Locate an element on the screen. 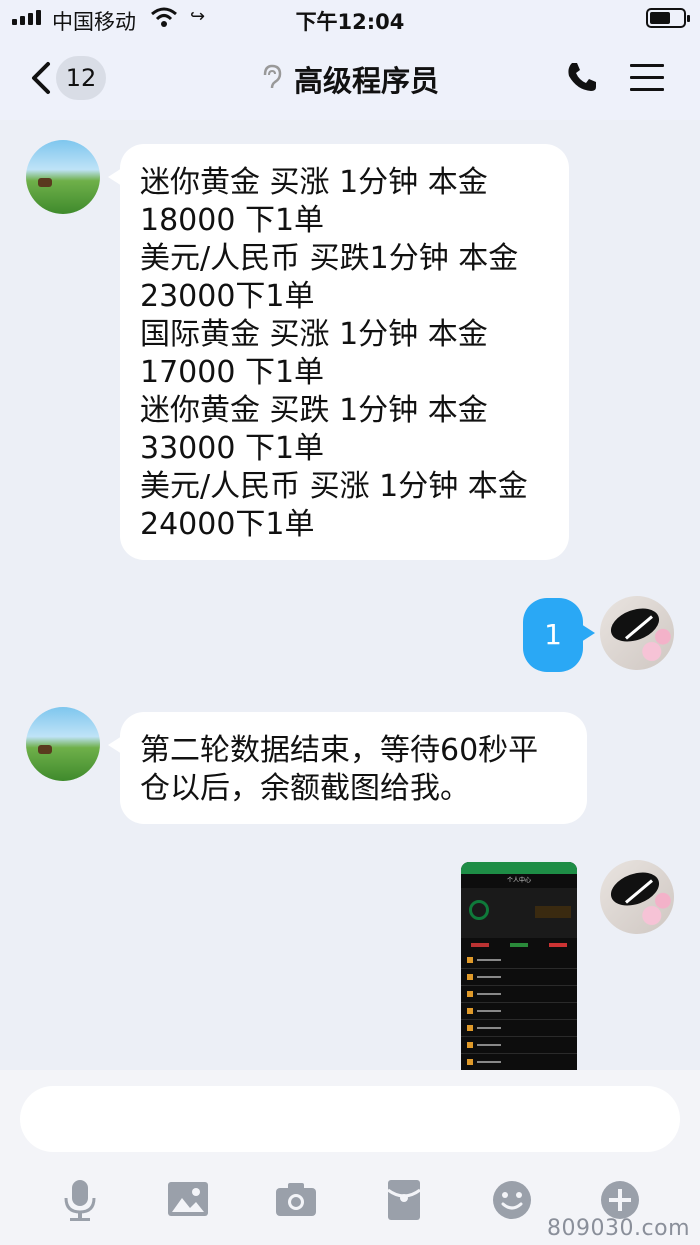 The height and width of the screenshot is (1245, 700). message-line: 18000 下1单 is located at coordinates (232, 220).